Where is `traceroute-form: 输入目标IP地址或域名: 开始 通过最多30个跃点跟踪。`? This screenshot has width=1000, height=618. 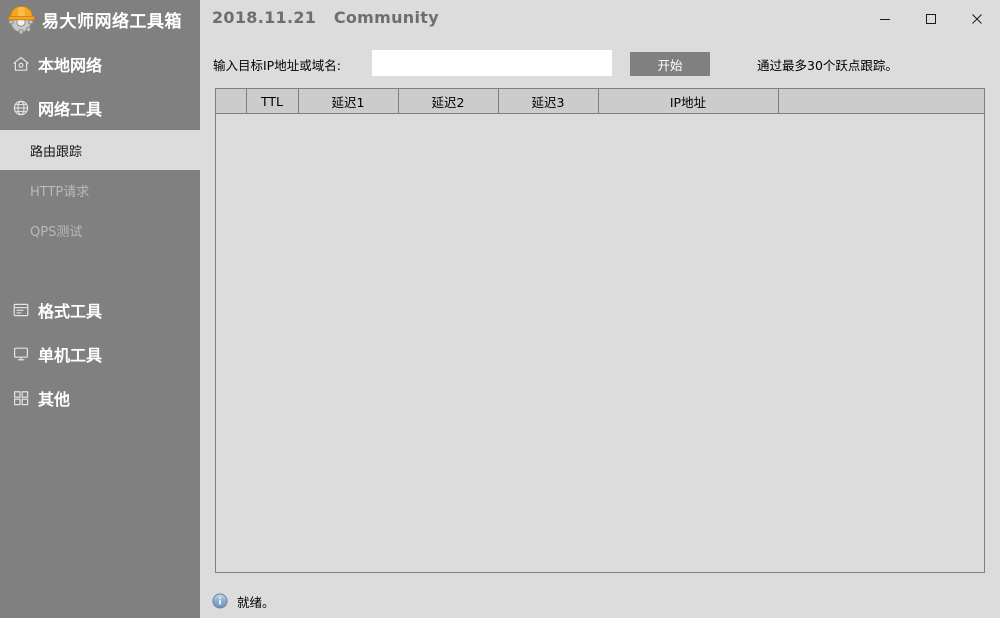
traceroute-form: 输入目标IP地址或域名: 开始 通过最多30个跃点跟踪。 is located at coordinates (600, 65).